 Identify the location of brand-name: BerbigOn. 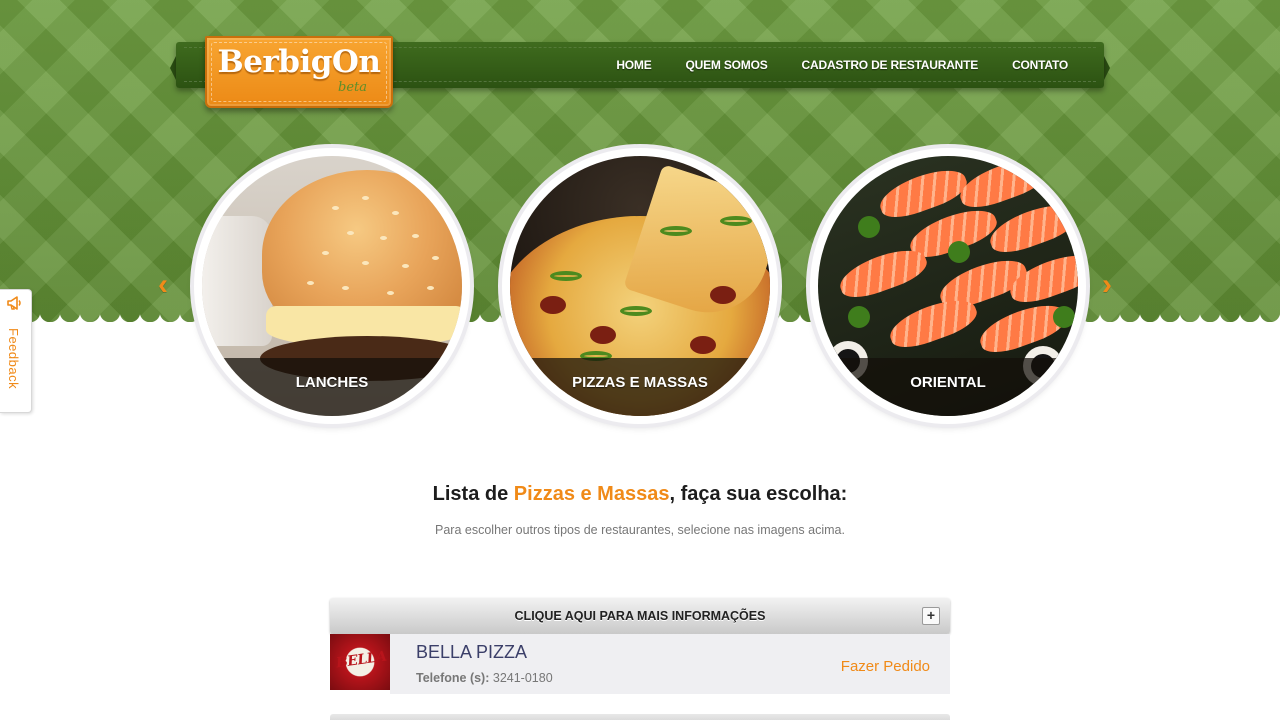
(299, 62).